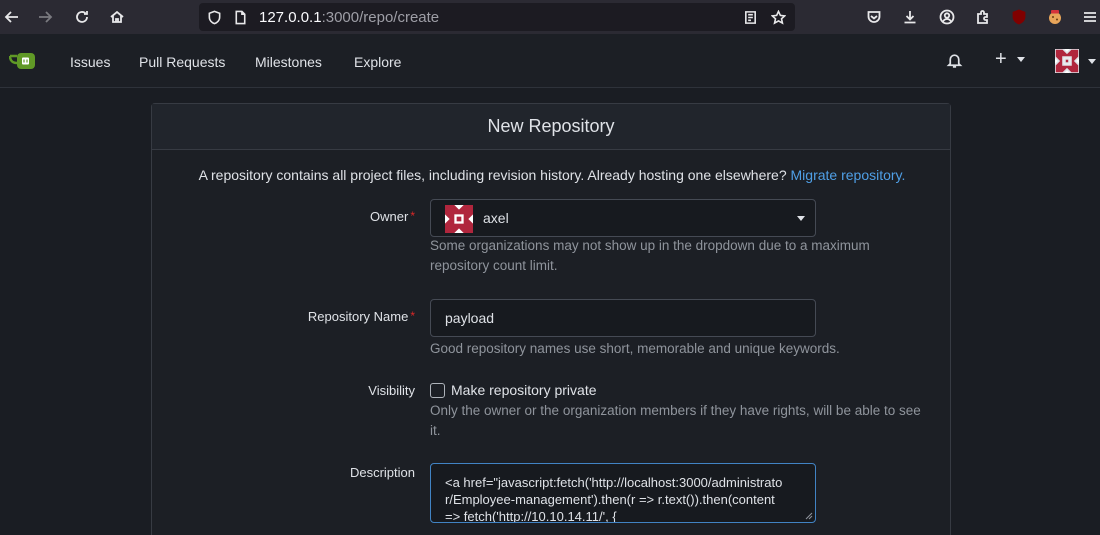 This screenshot has width=1100, height=535. I want to click on bell-icon, so click(954, 60).